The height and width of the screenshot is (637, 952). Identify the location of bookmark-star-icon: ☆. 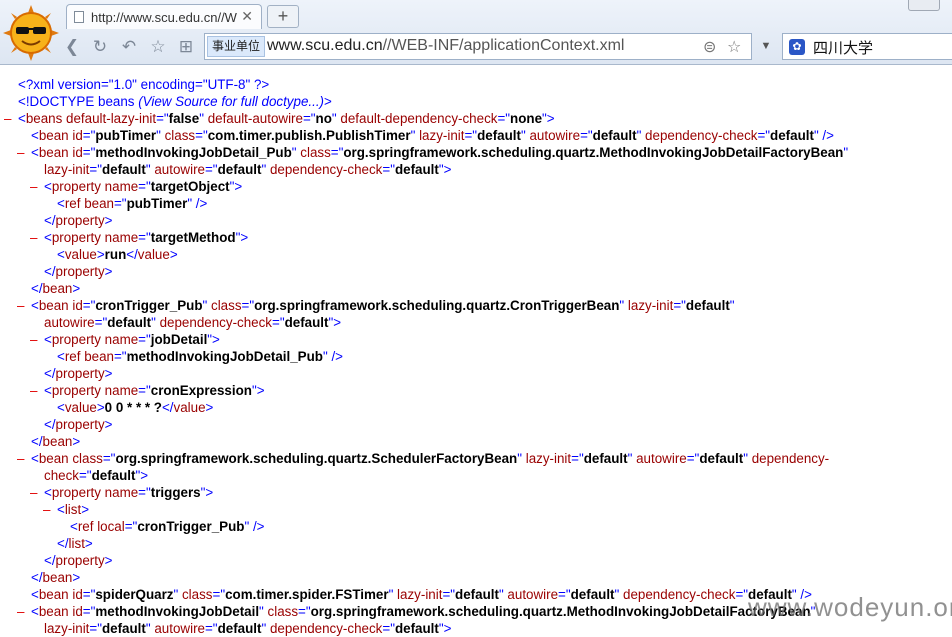
(734, 47).